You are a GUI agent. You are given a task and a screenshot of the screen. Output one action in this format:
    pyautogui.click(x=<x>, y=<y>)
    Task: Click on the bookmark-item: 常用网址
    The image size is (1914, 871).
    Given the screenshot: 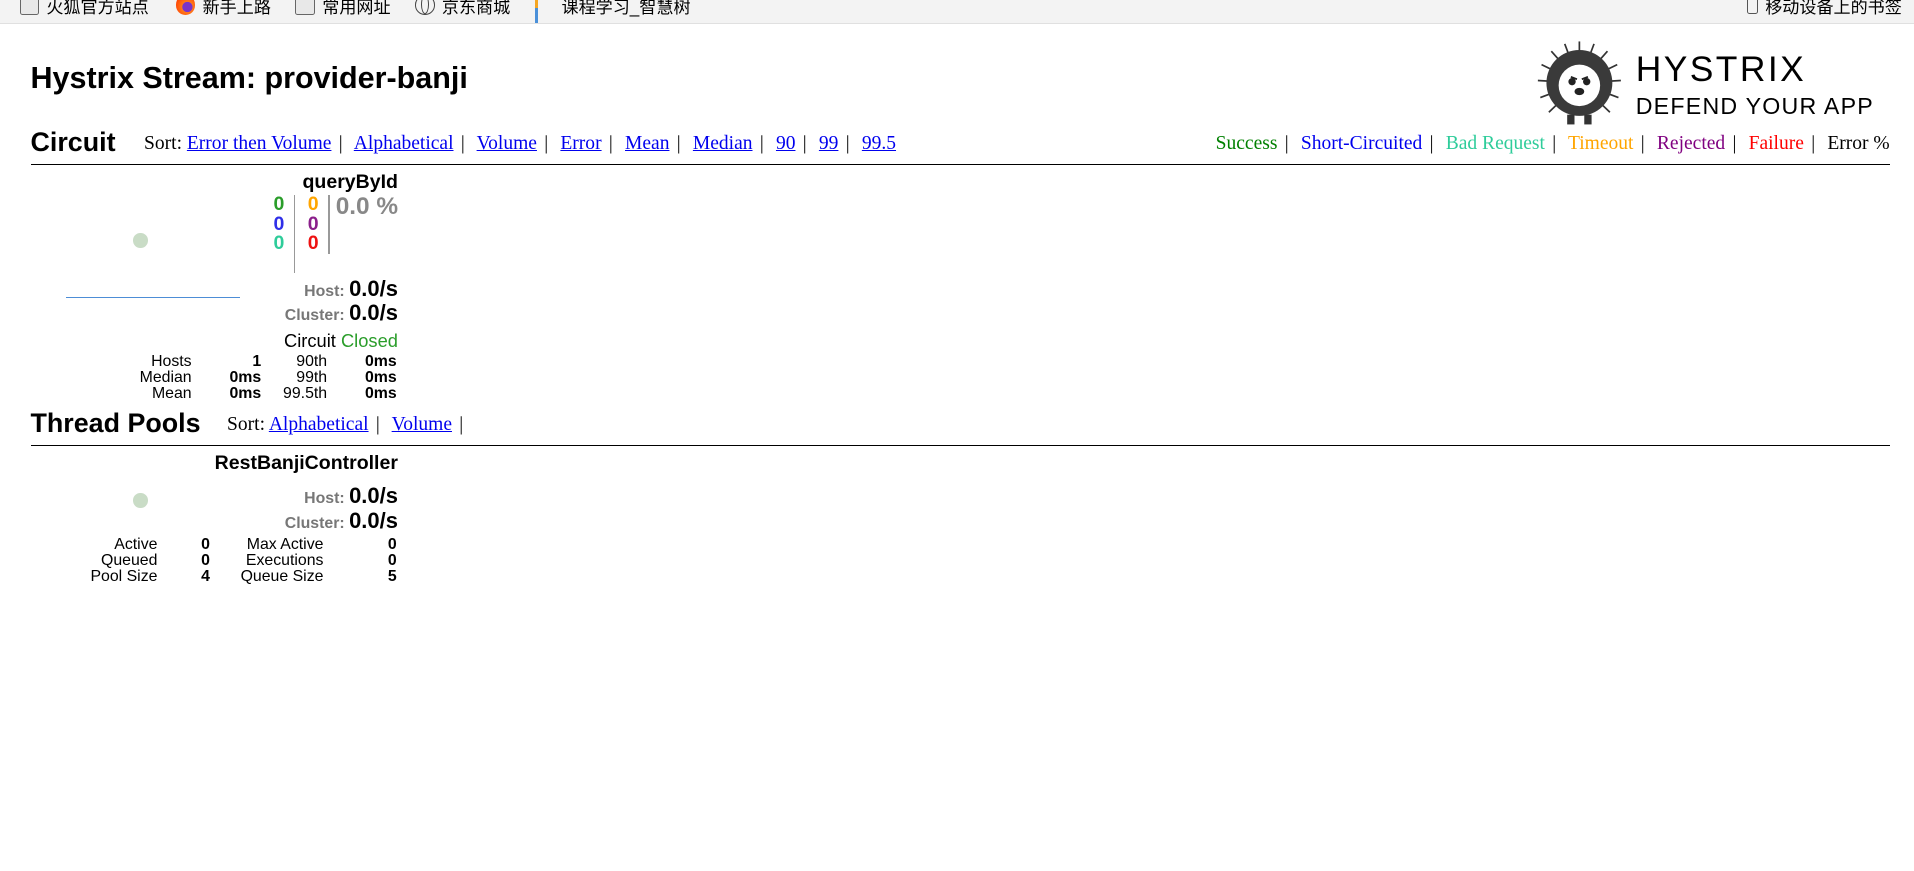 What is the action you would take?
    pyautogui.click(x=343, y=9)
    